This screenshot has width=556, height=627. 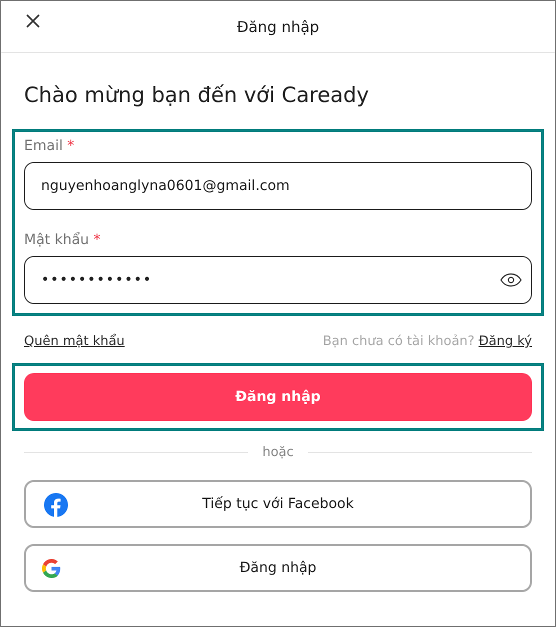 I want to click on welcome-heading: Chào mừng bạn đến với Caready, so click(x=197, y=95).